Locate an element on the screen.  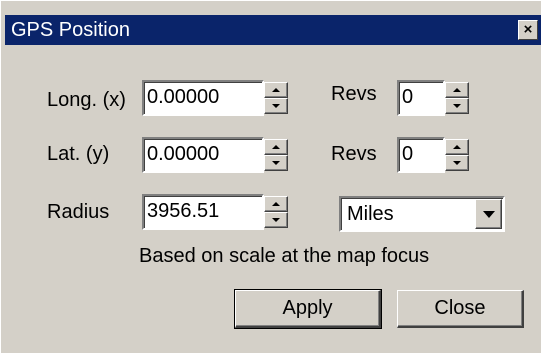
close-button: Close is located at coordinates (460, 309).